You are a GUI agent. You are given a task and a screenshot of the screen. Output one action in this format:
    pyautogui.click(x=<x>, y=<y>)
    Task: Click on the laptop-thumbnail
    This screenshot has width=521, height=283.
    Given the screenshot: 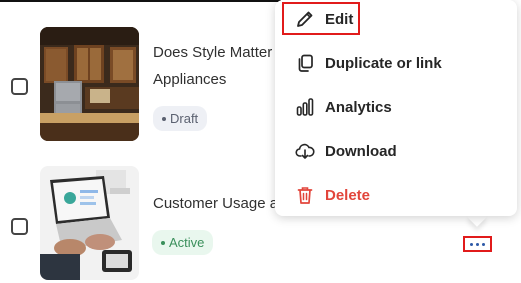 What is the action you would take?
    pyautogui.click(x=89, y=223)
    